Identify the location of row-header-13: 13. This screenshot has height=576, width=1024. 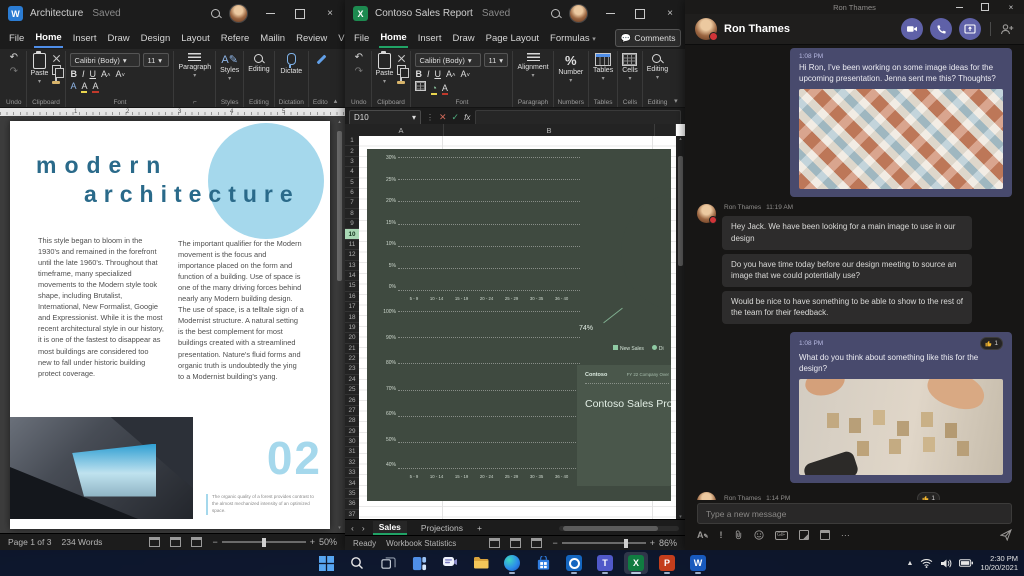
(352, 266).